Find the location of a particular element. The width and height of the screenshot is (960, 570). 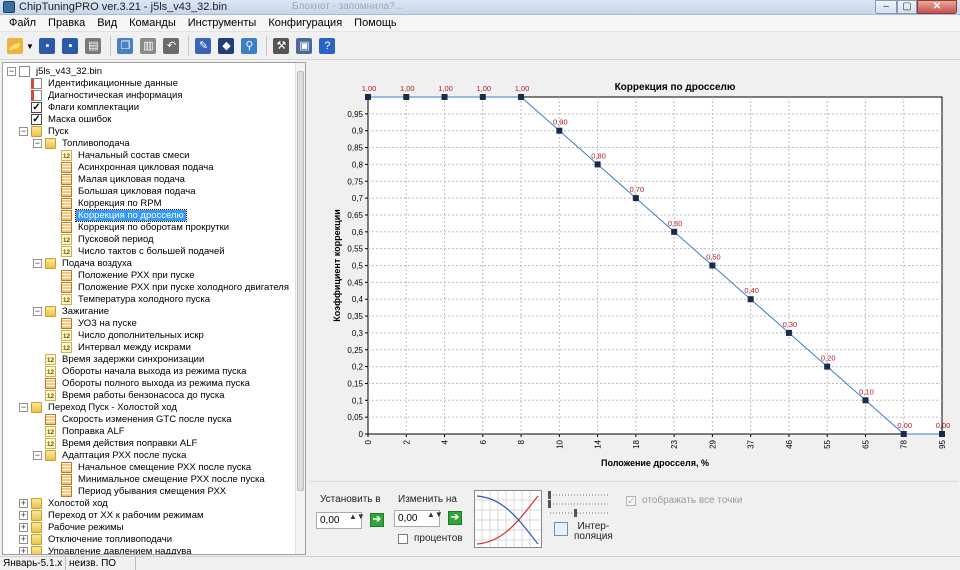

tree-item: Обороты полного выхода из режима пуска is located at coordinates (142, 383).